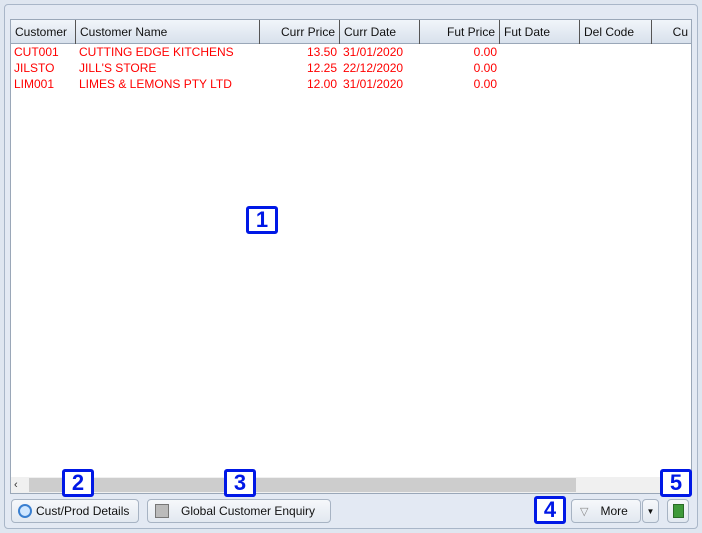 Image resolution: width=702 pixels, height=533 pixels. What do you see at coordinates (550, 510) in the screenshot?
I see `annotation-badge-4: 4` at bounding box center [550, 510].